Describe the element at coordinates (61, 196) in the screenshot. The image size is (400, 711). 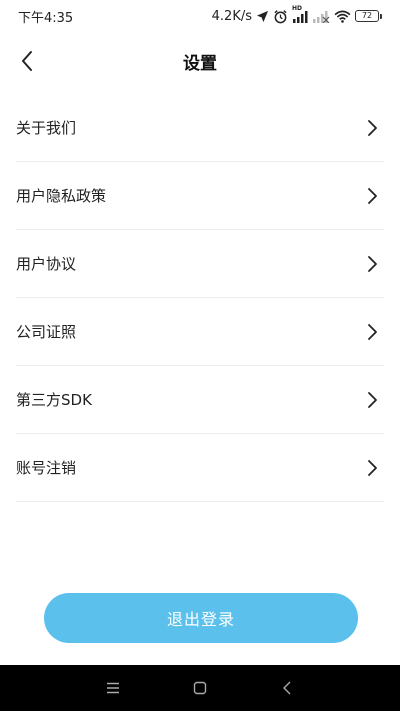
I see `menu-item-label: 用户隐私政策` at that location.